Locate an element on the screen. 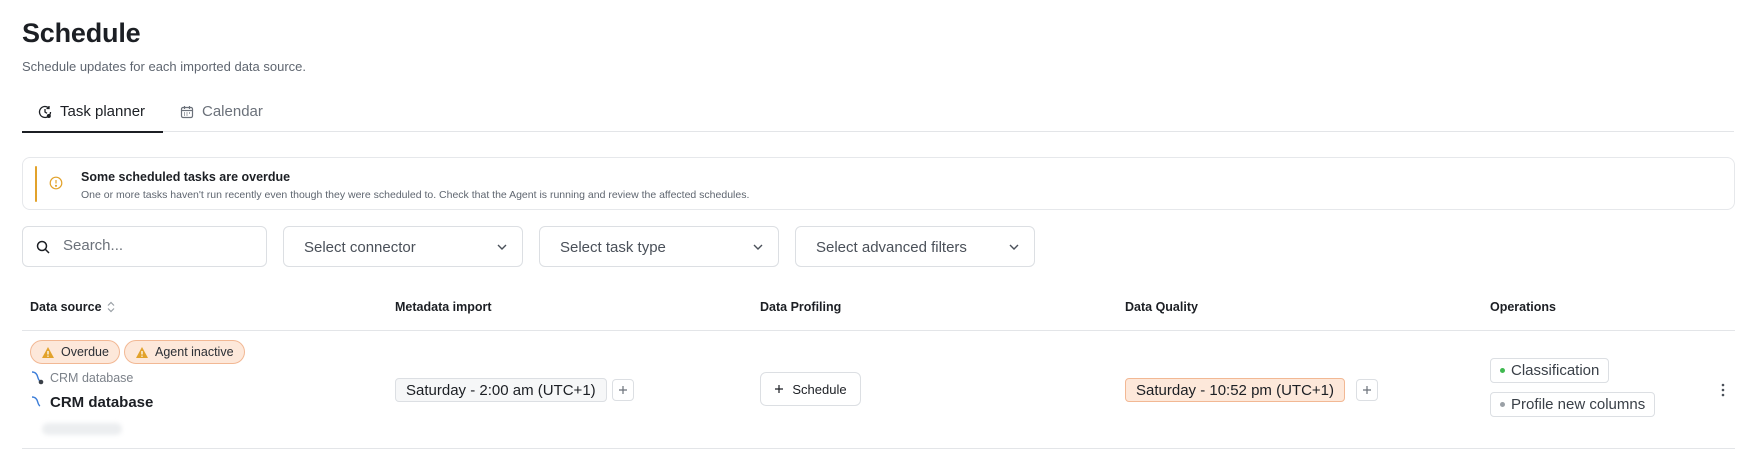  agent-inactive-badge: Agent inactive is located at coordinates (184, 352).